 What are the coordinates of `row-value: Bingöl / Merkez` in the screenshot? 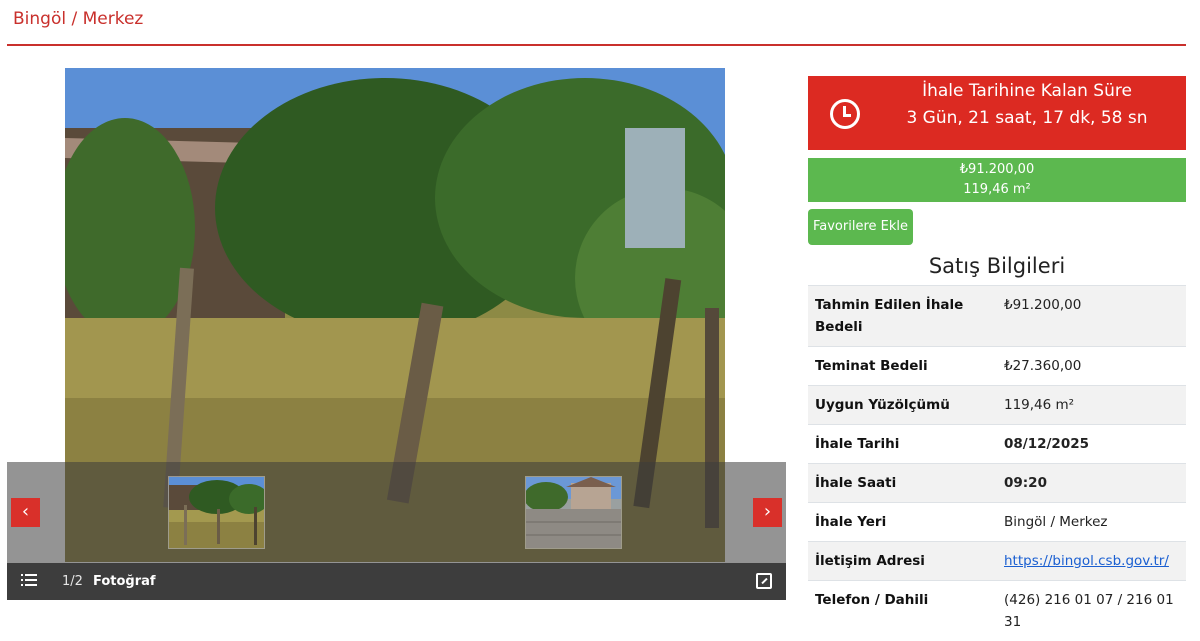 It's located at (1091, 522).